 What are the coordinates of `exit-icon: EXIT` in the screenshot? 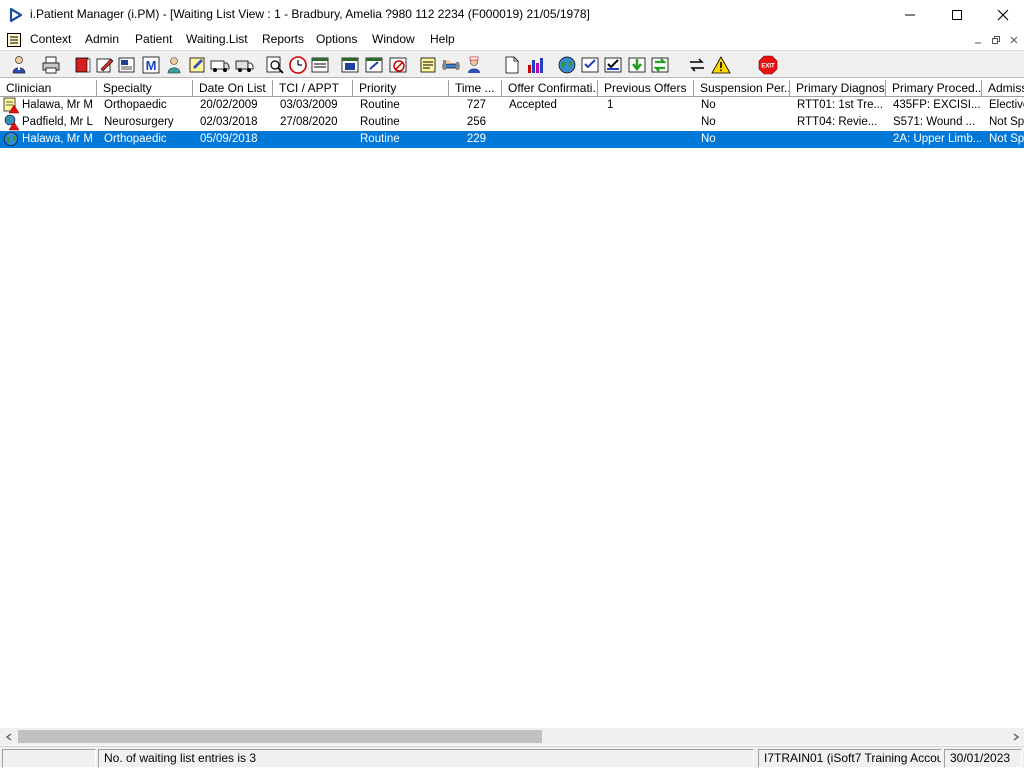 It's located at (768, 65).